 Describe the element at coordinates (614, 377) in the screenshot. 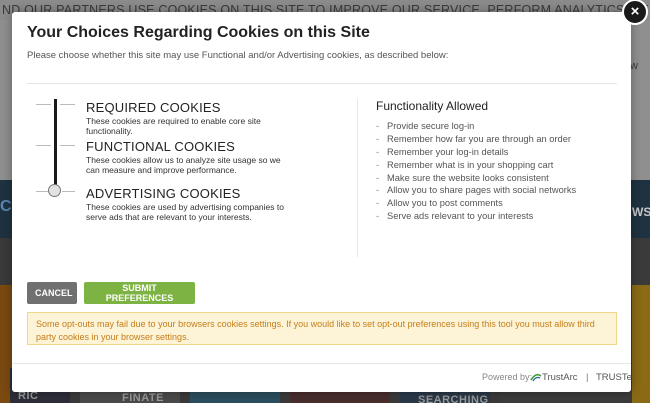

I see `truste-brand: TRUSTe` at that location.